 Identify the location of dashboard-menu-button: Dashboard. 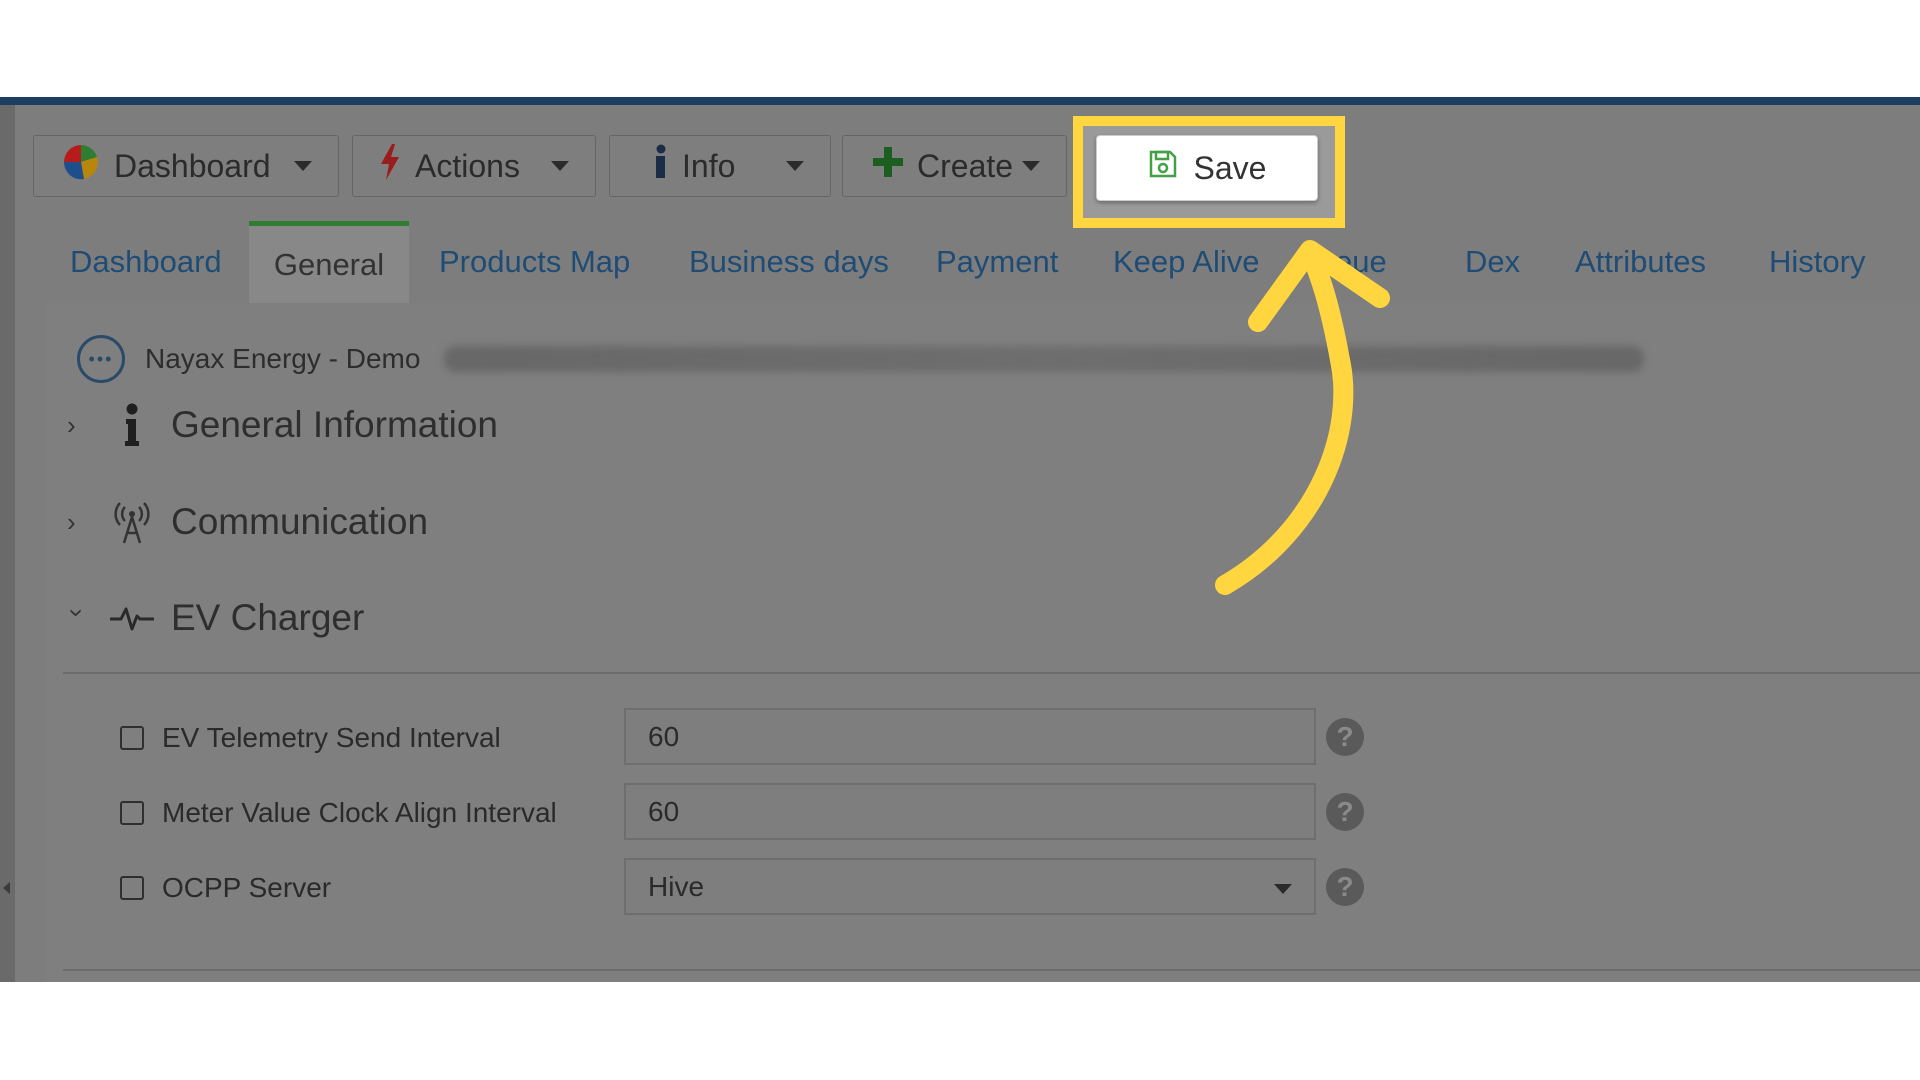
(186, 166).